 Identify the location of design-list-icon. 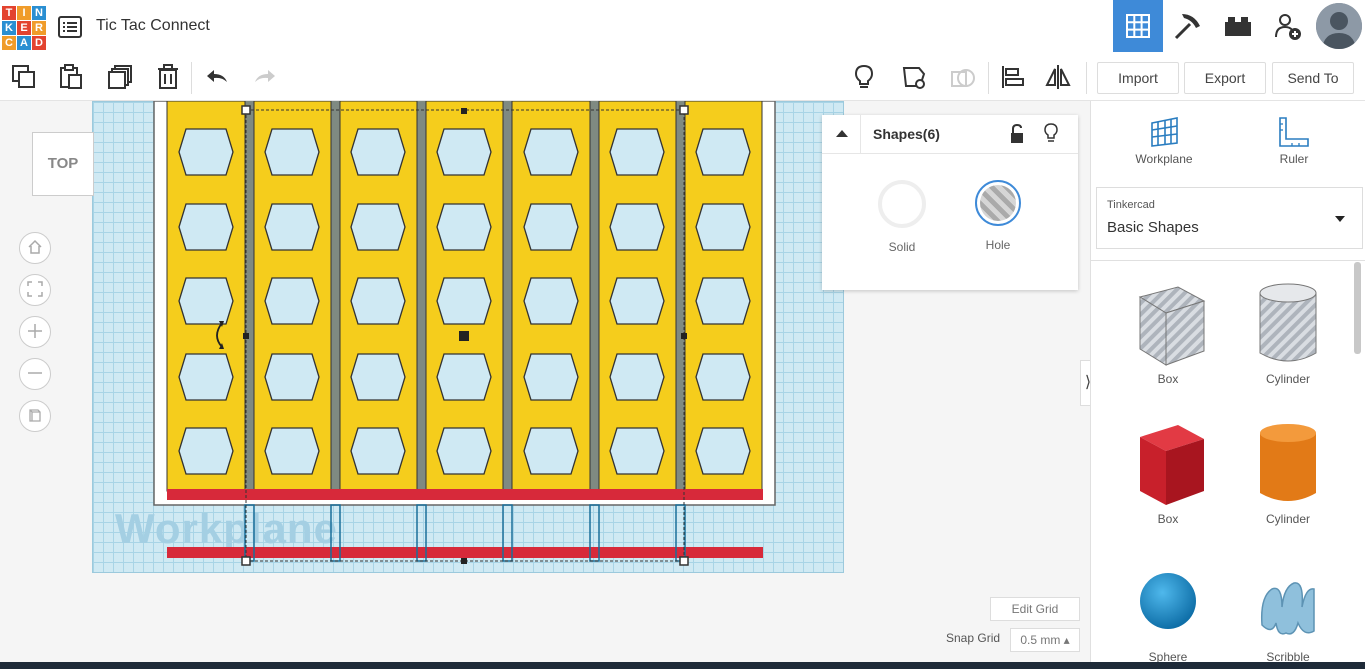
(70, 27).